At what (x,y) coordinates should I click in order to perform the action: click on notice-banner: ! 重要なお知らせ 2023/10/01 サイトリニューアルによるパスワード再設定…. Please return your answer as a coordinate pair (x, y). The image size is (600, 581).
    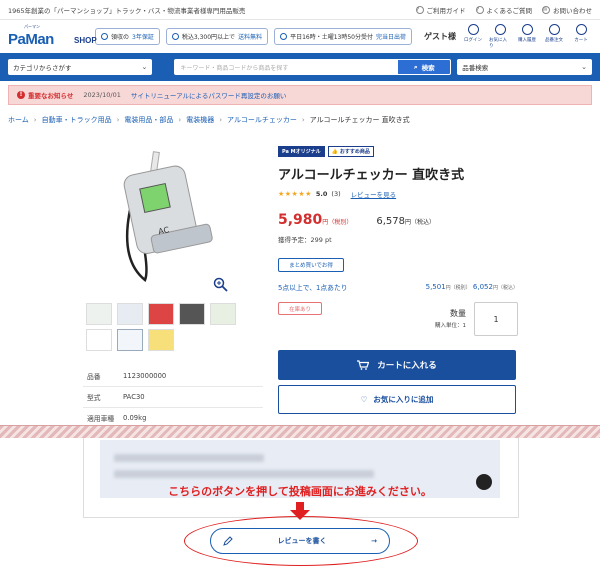
    Looking at the image, I should click on (300, 95).